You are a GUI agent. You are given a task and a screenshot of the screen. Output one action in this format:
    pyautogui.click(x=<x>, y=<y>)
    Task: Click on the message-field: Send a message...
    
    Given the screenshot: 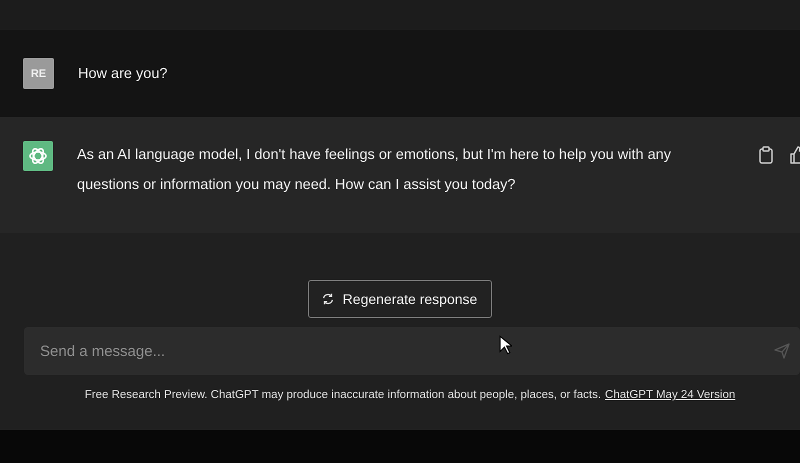 What is the action you would take?
    pyautogui.click(x=412, y=351)
    